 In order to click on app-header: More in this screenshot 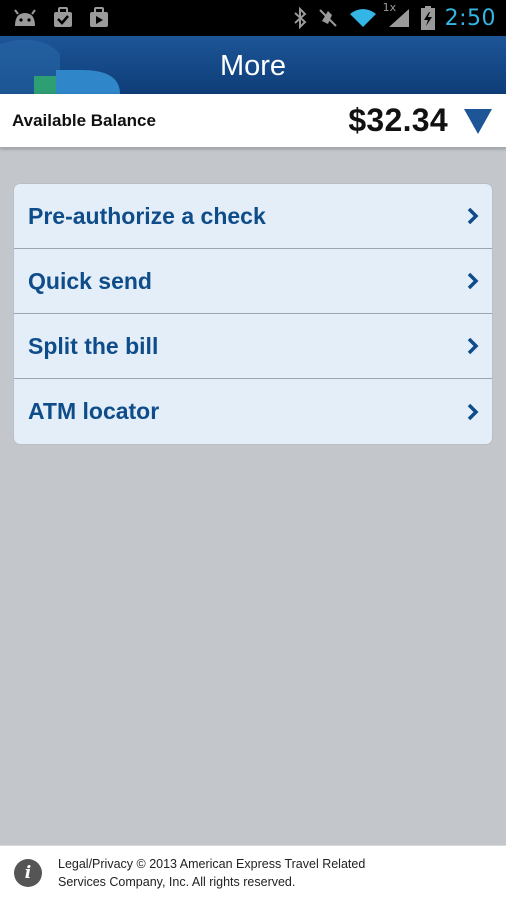, I will do `click(253, 65)`.